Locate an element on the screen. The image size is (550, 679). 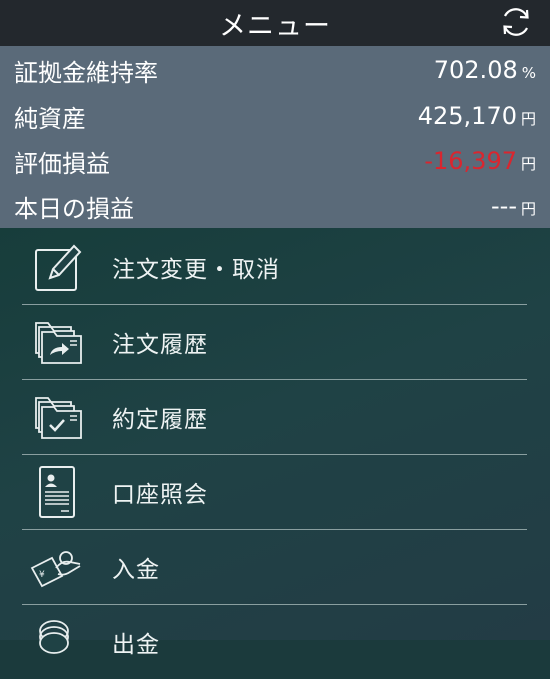
menu-item-label: 入金 is located at coordinates (136, 570).